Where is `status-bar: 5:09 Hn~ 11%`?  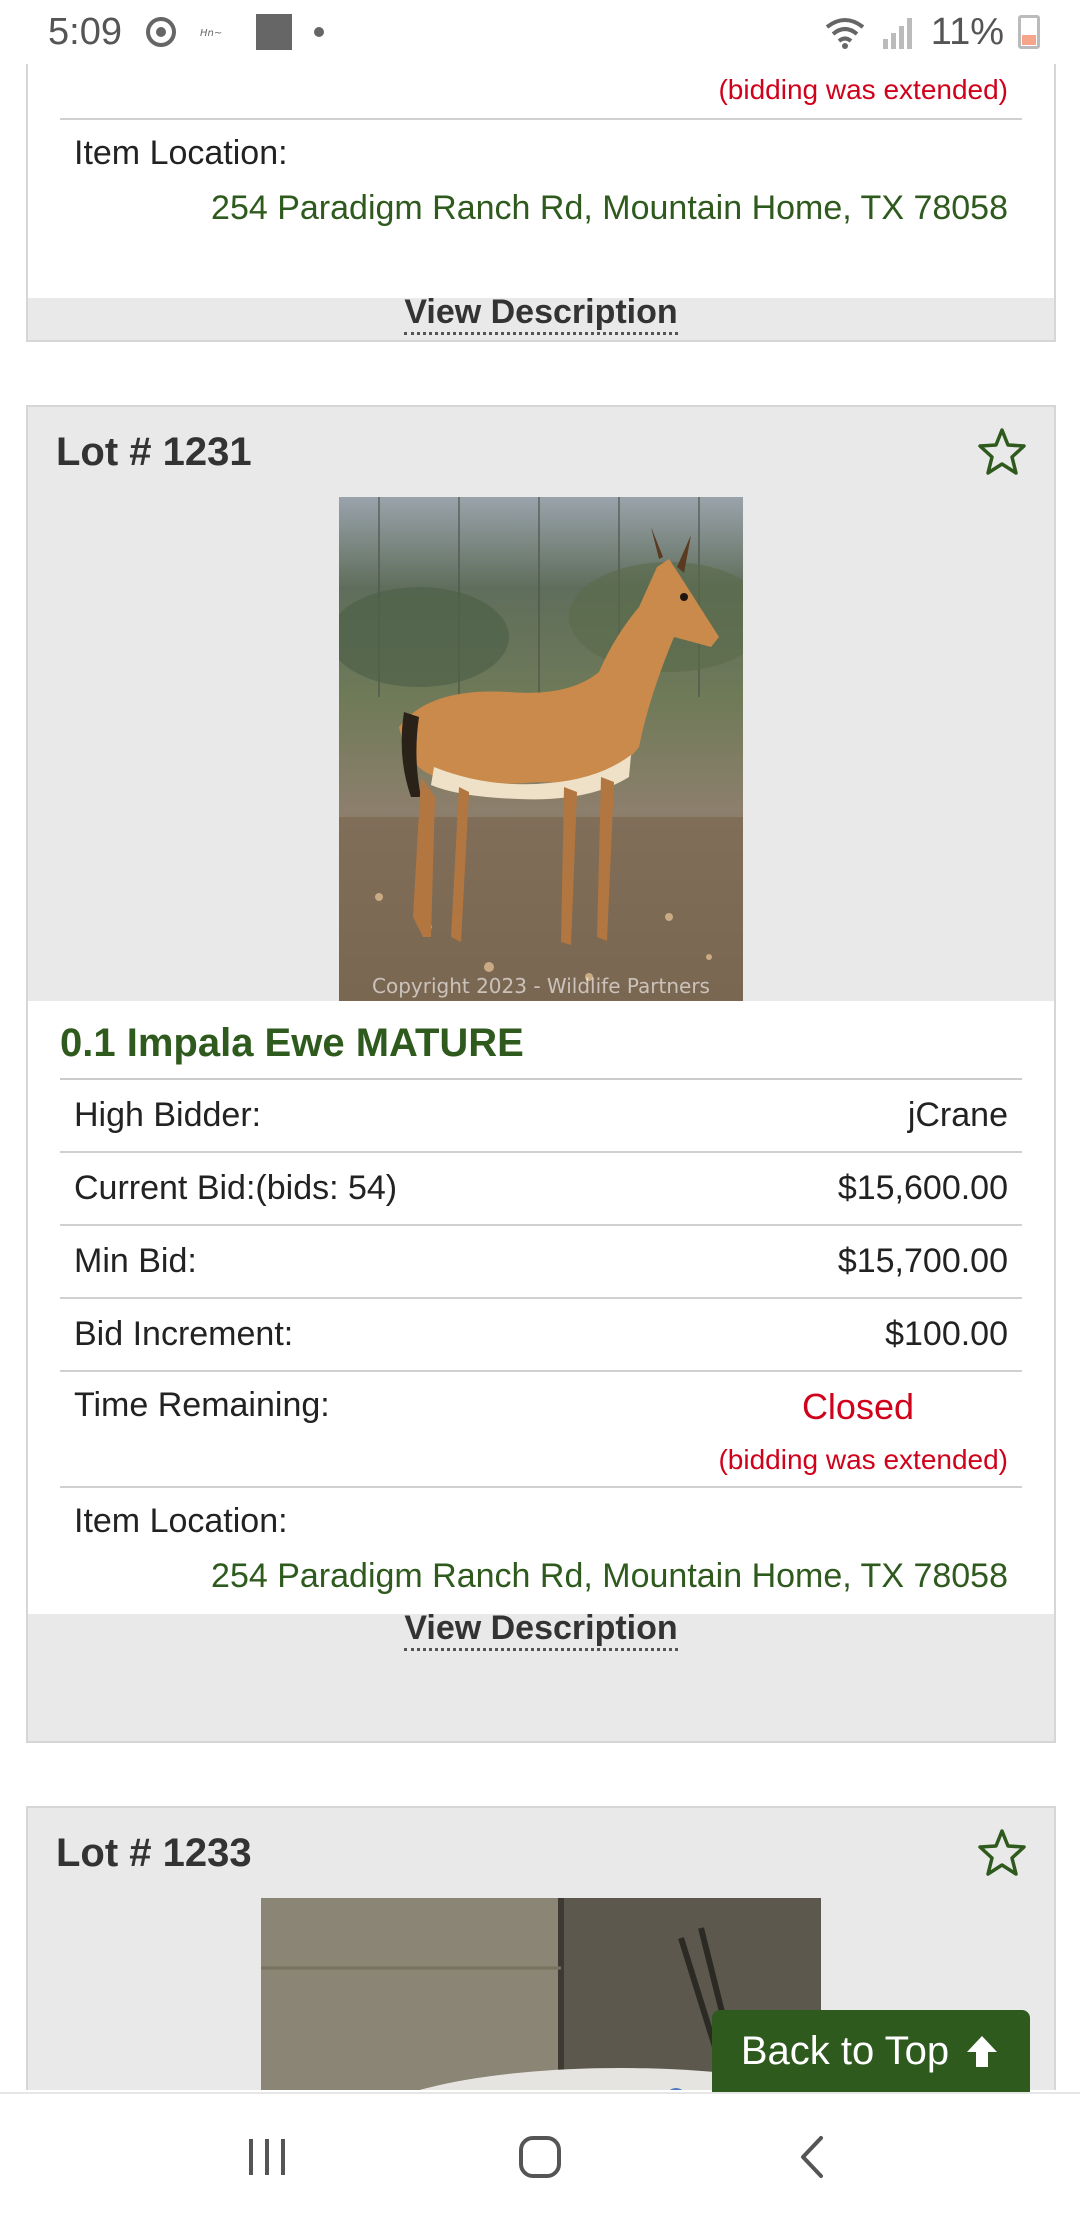 status-bar: 5:09 Hn~ 11% is located at coordinates (540, 32).